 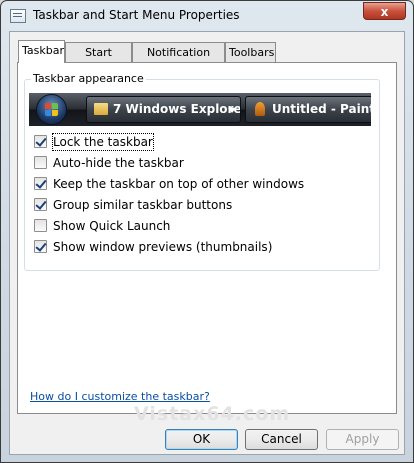 I want to click on taskbar-properties-icon, so click(x=18, y=16).